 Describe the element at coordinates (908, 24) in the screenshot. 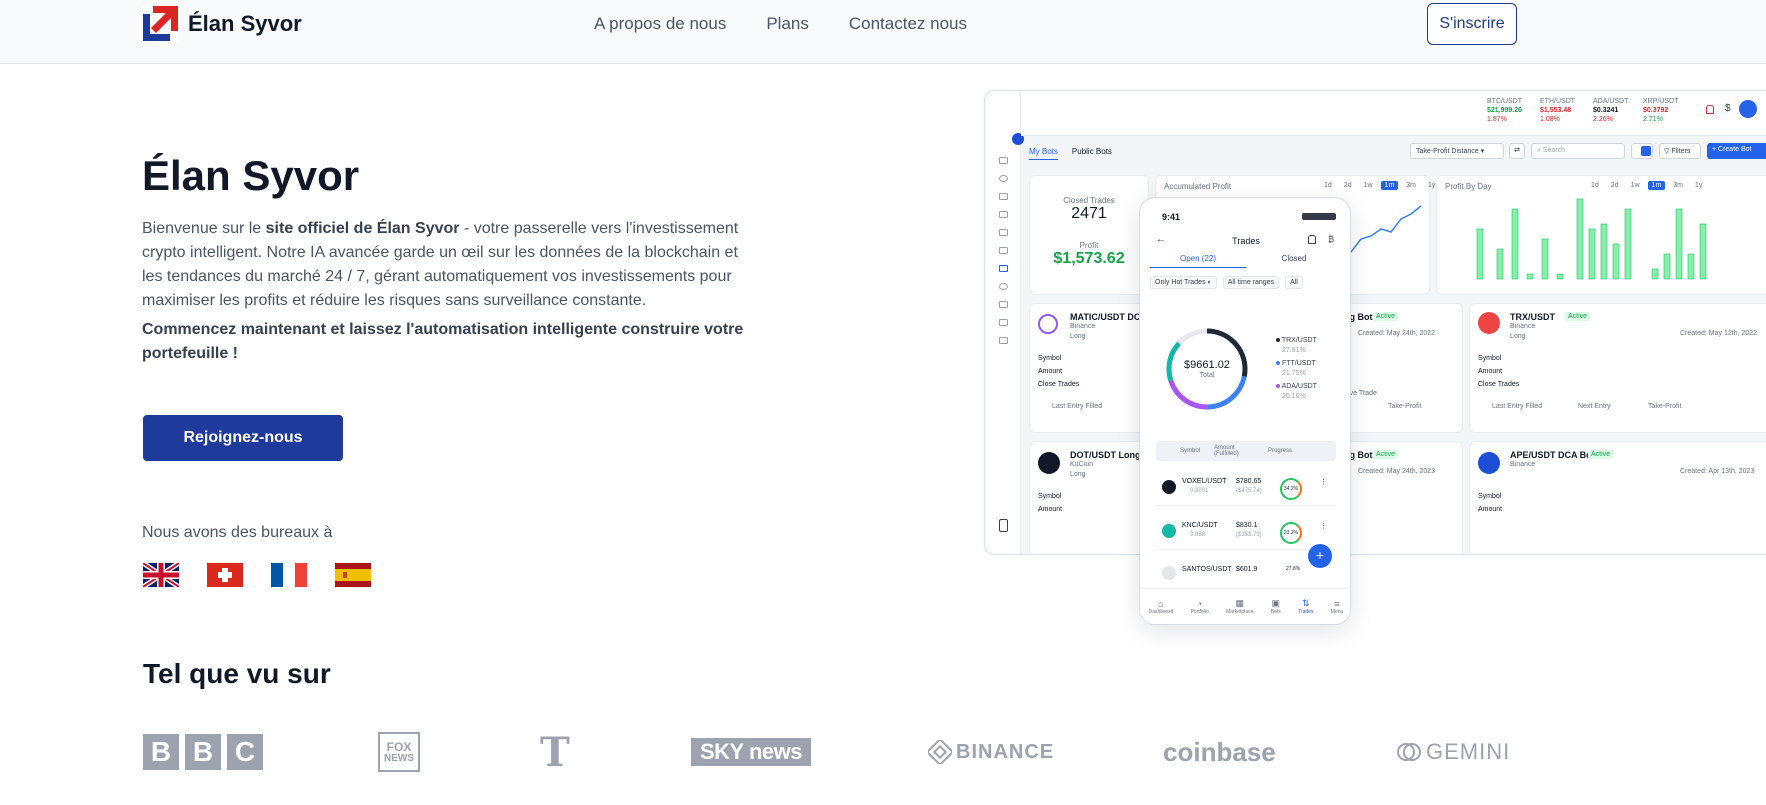

I see `nav-link-contact: Contactez nous` at that location.